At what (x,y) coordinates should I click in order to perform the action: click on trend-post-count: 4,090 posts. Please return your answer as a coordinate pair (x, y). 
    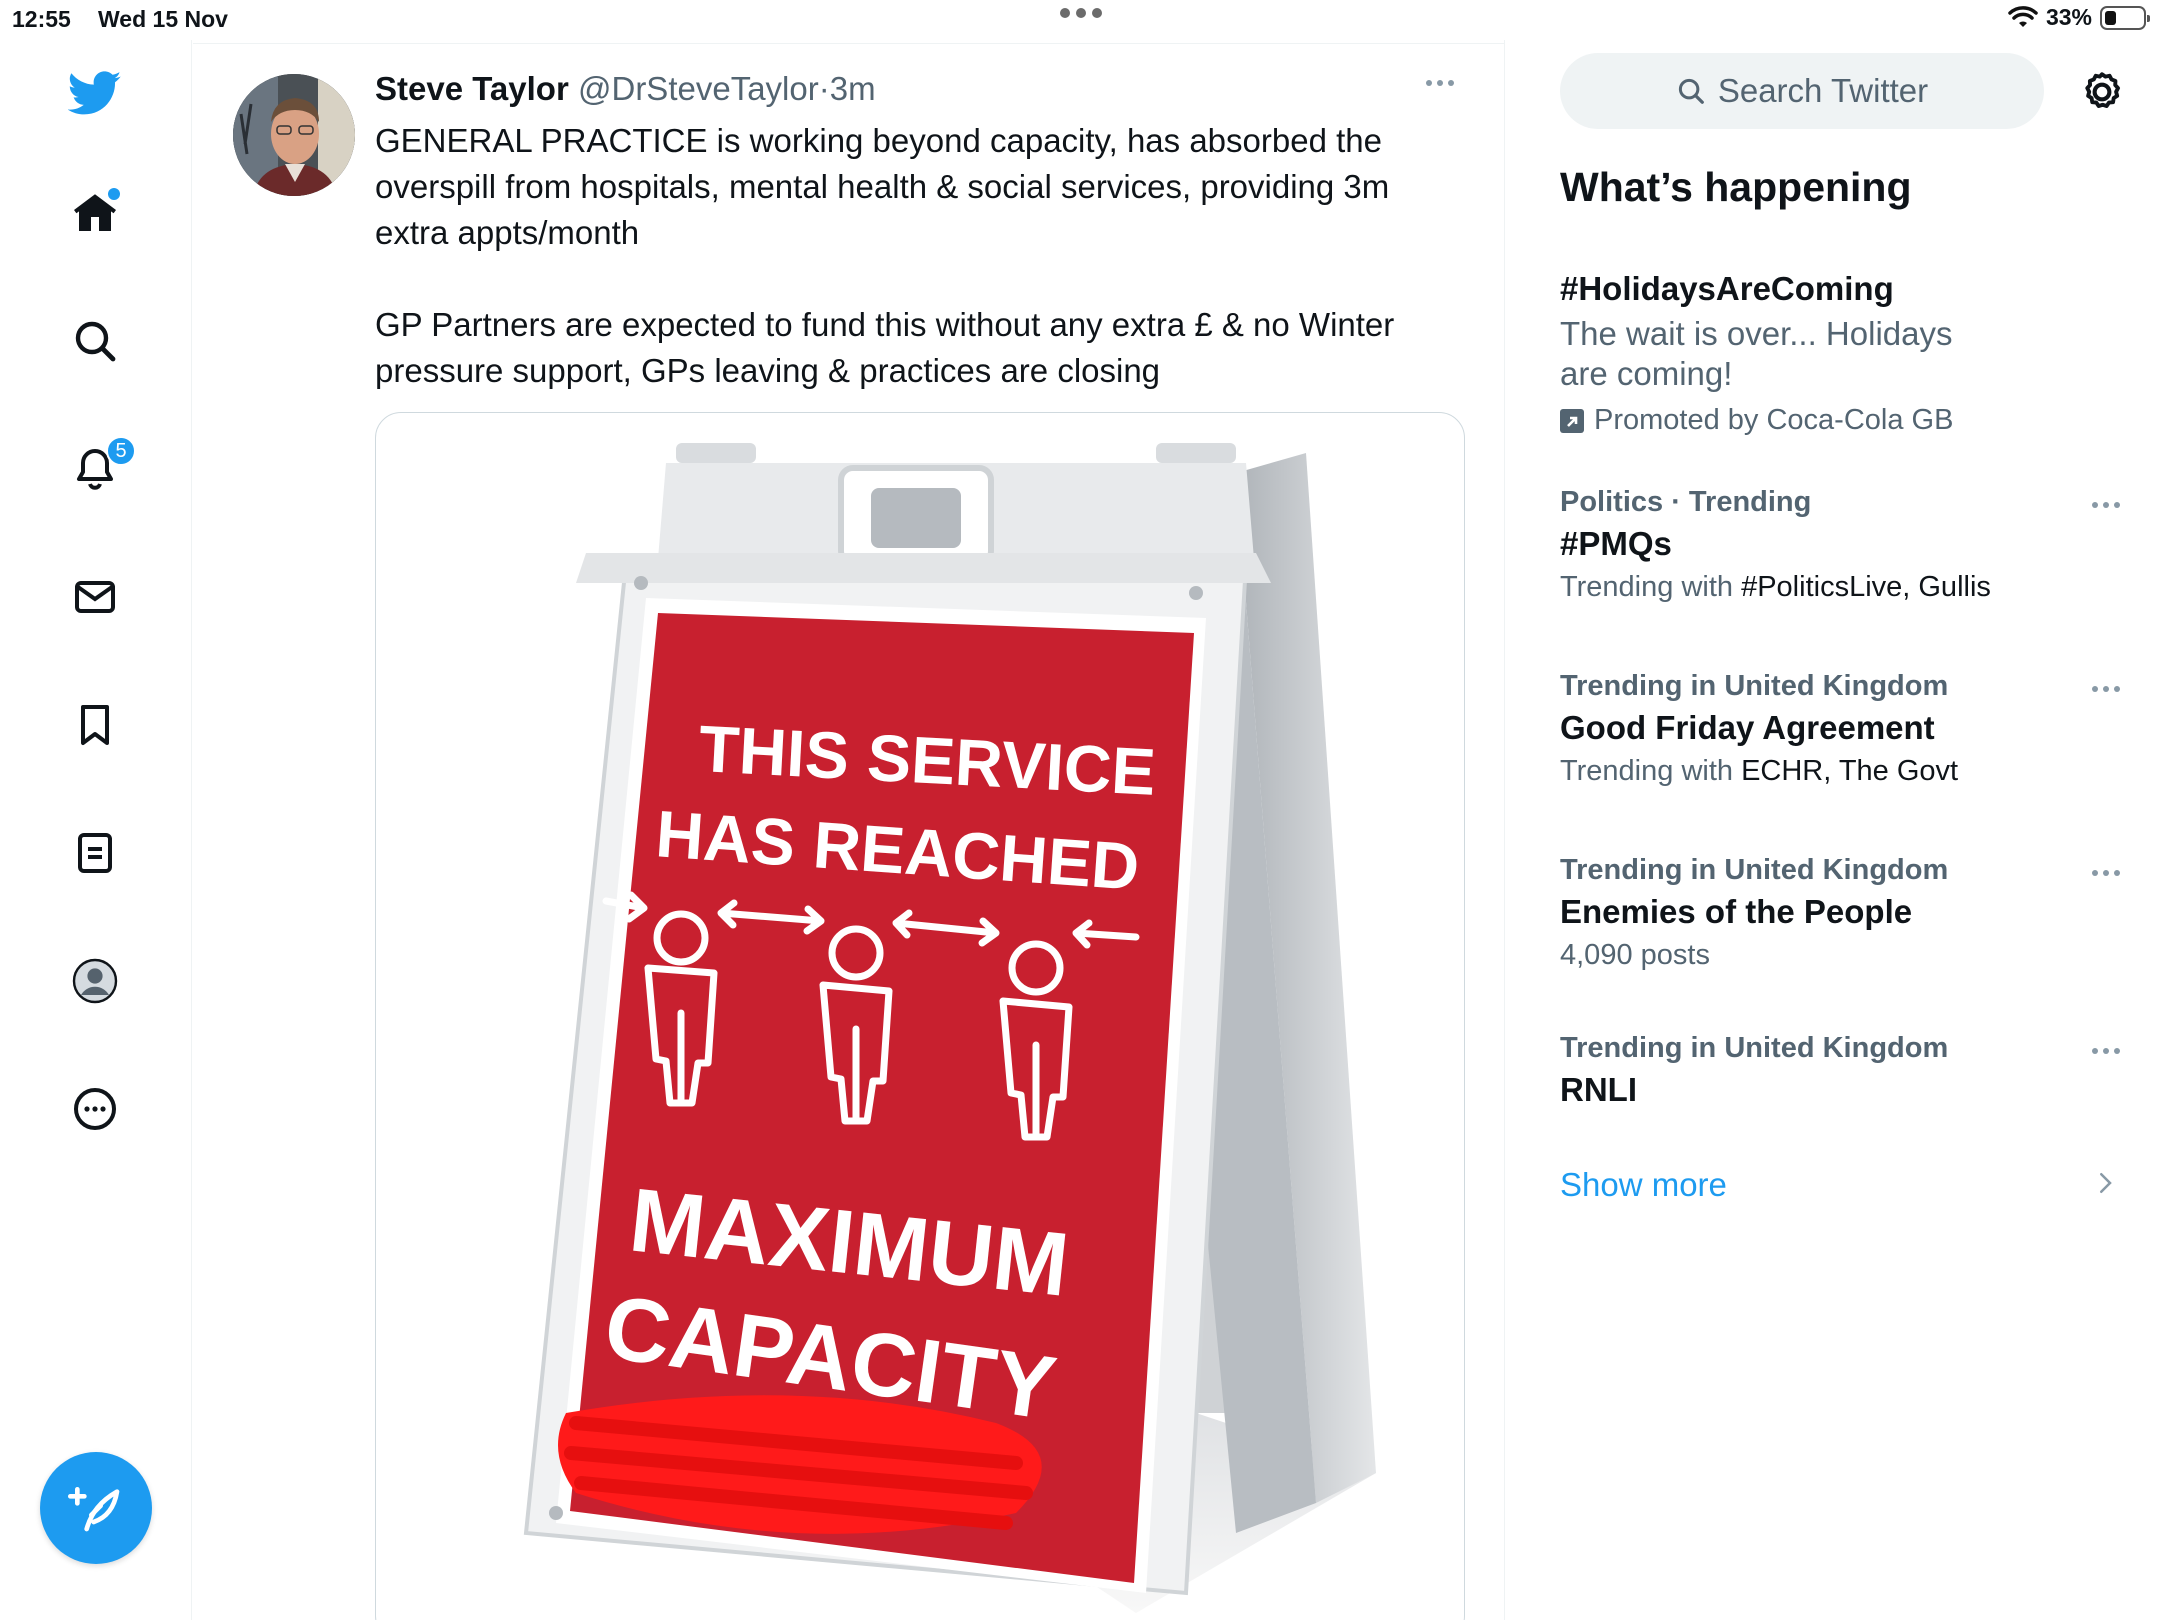
    Looking at the image, I should click on (1635, 955).